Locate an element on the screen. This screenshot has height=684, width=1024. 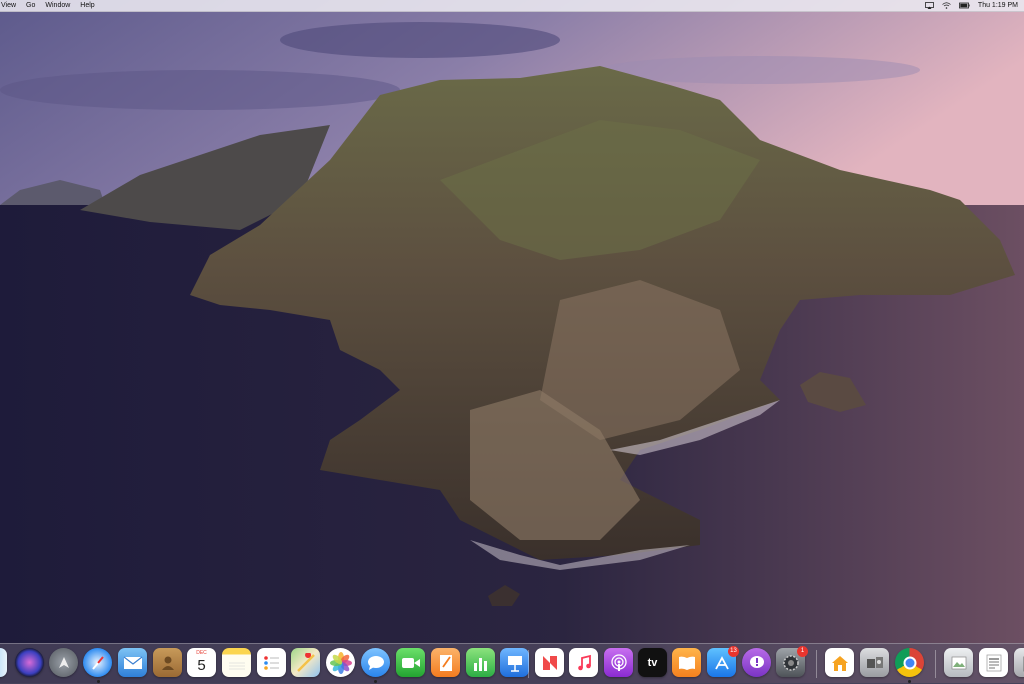
calendar-month: DEC is located at coordinates (201, 653).